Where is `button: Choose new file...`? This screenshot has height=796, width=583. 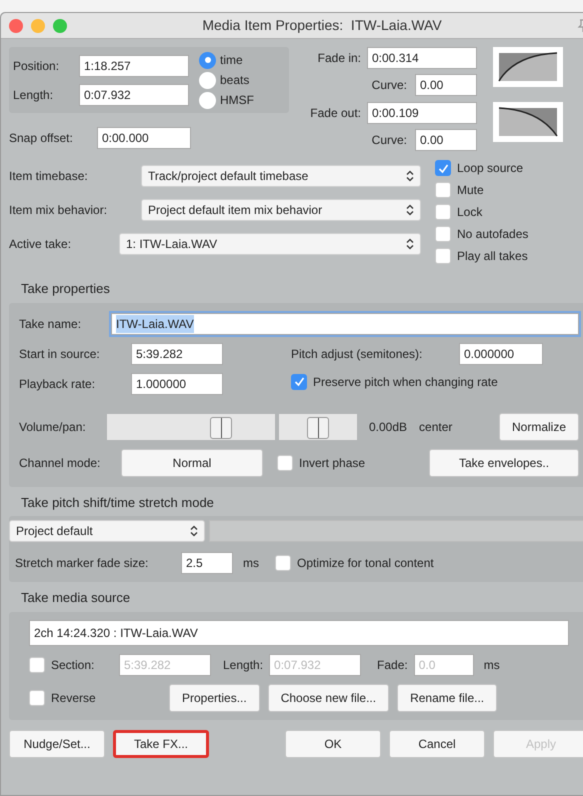
button: Choose new file... is located at coordinates (329, 698).